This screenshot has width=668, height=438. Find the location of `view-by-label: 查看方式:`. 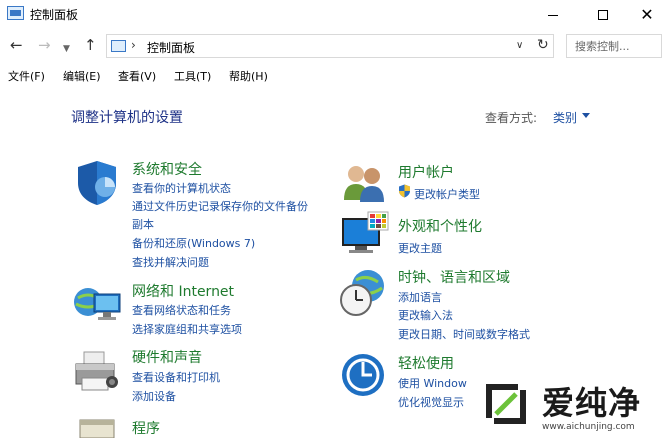

view-by-label: 查看方式: is located at coordinates (511, 118).